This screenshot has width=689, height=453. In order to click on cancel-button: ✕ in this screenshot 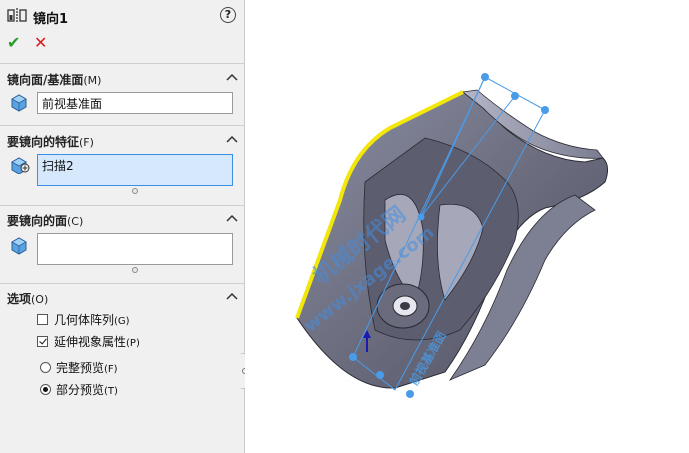, I will do `click(40, 42)`.